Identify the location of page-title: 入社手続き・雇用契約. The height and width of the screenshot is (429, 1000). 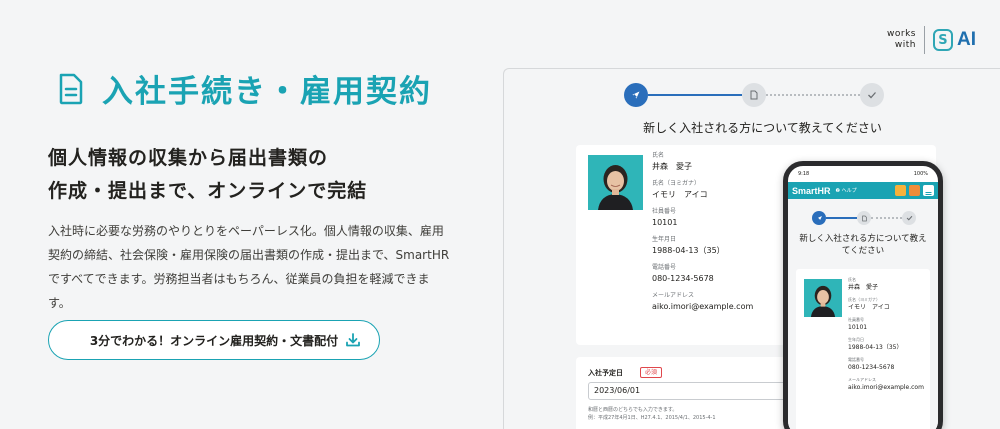
(267, 92).